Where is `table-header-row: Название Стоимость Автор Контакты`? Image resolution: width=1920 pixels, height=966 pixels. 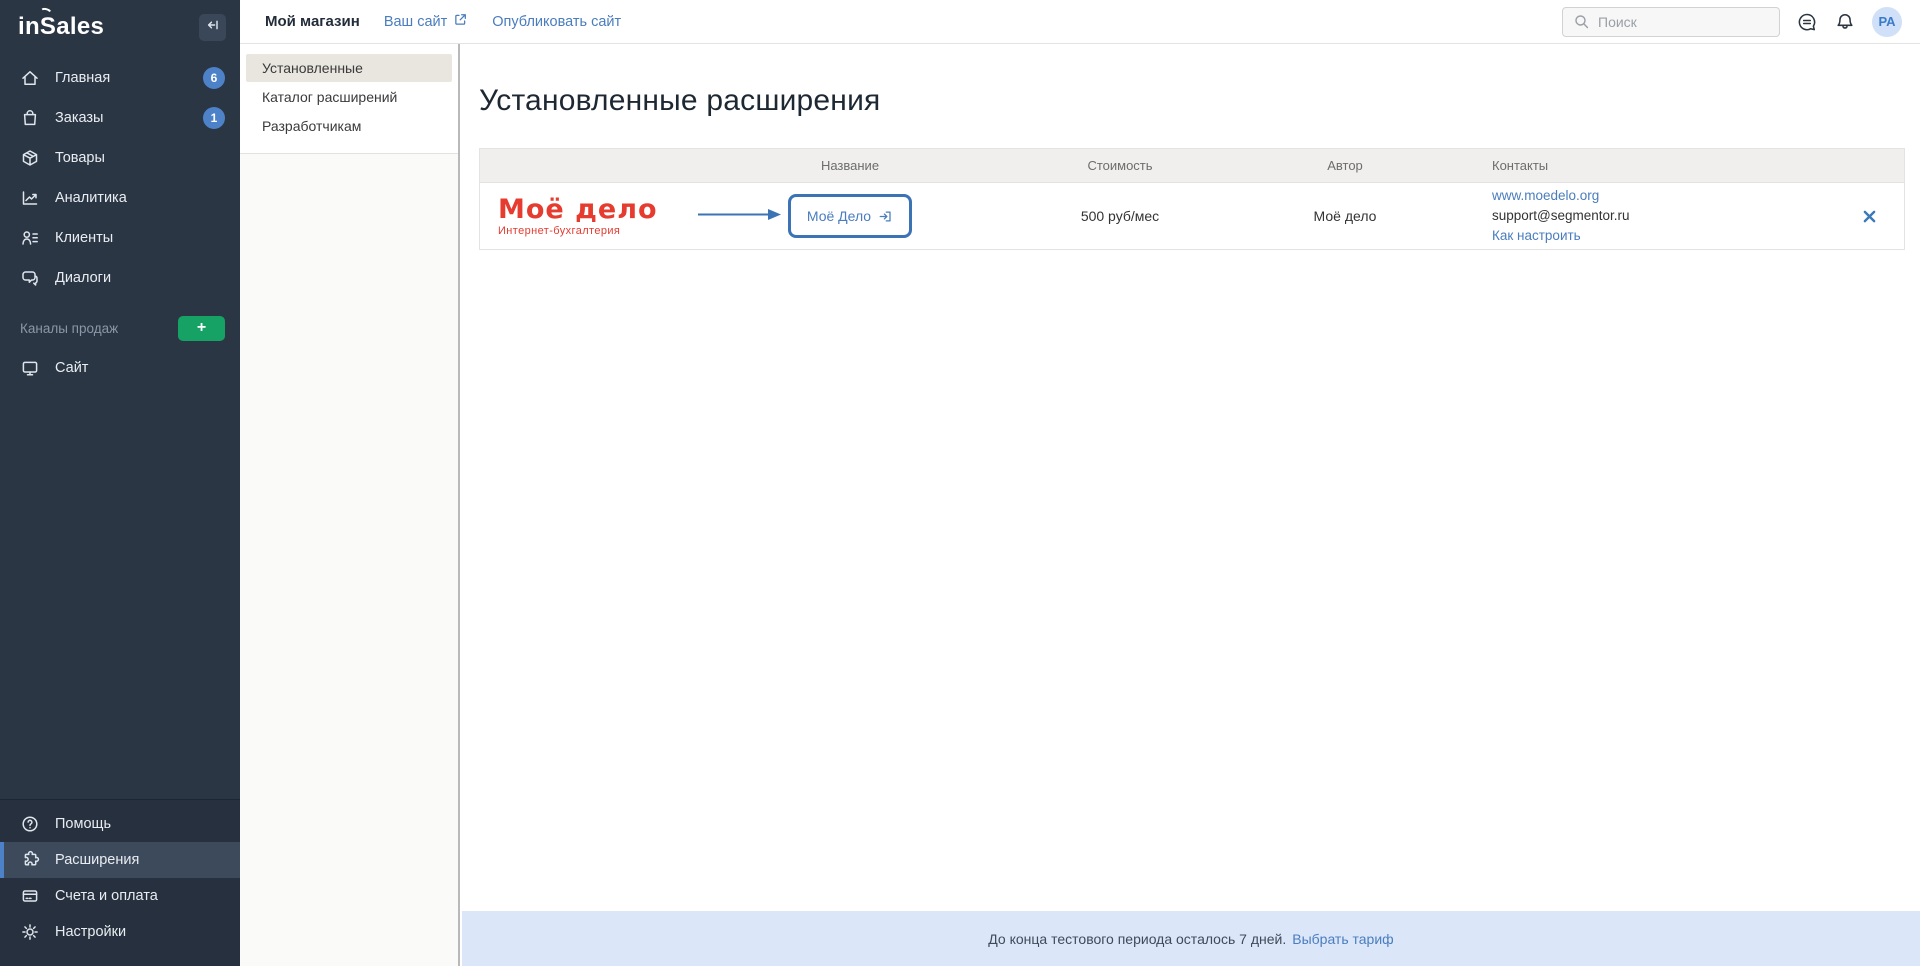 table-header-row: Название Стоимость Автор Контакты is located at coordinates (1192, 166).